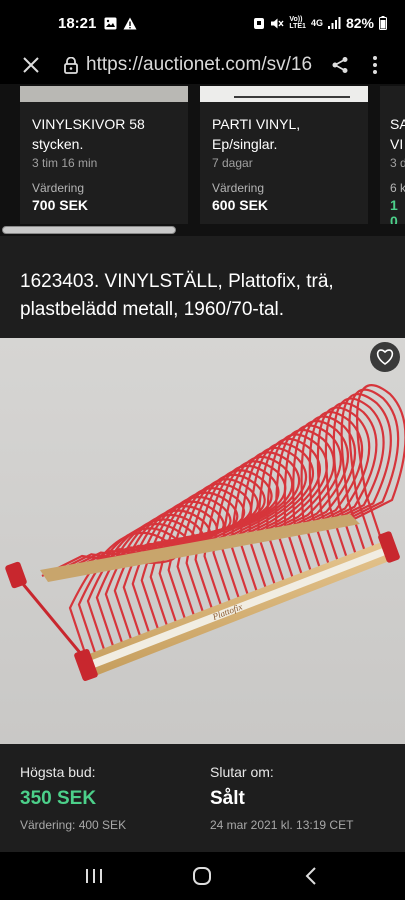  I want to click on share-icon, so click(340, 65).